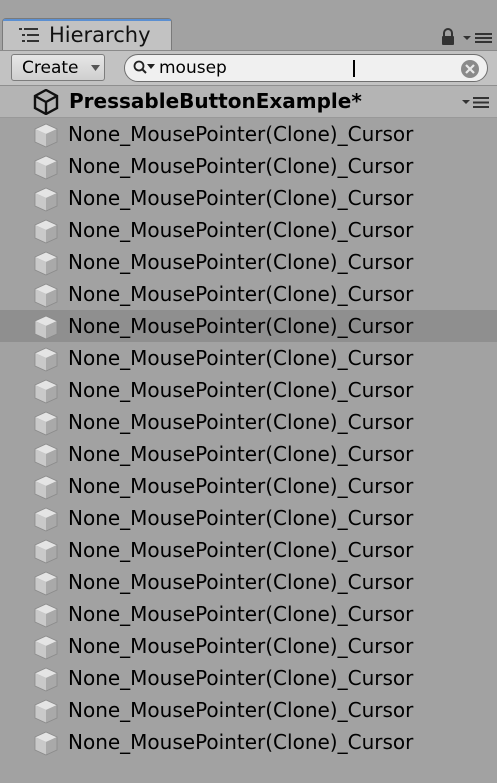  What do you see at coordinates (95, 68) in the screenshot?
I see `dropdown-arrow-icon` at bounding box center [95, 68].